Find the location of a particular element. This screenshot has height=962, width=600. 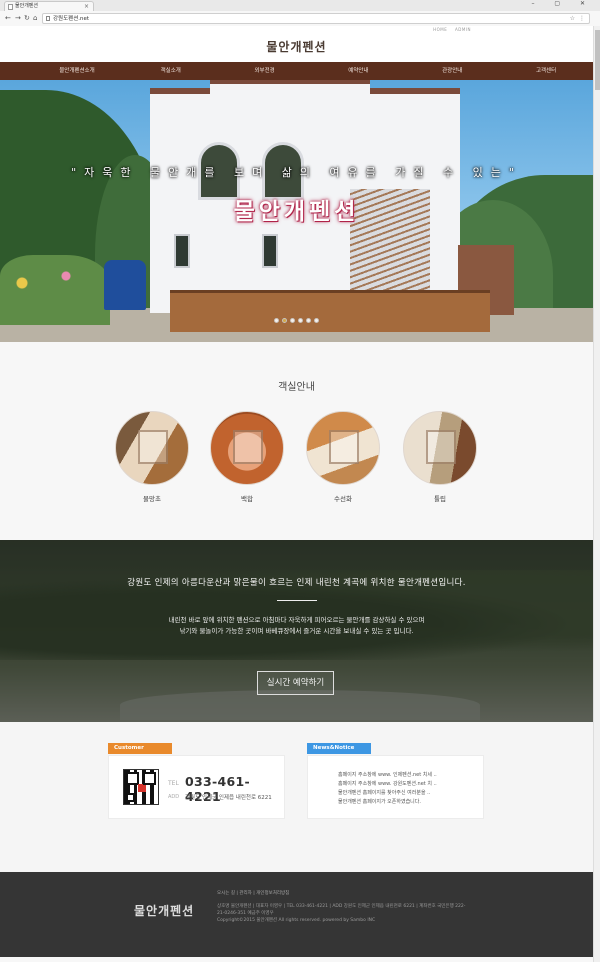

footer-logo: 물안개펜션 is located at coordinates (164, 911).